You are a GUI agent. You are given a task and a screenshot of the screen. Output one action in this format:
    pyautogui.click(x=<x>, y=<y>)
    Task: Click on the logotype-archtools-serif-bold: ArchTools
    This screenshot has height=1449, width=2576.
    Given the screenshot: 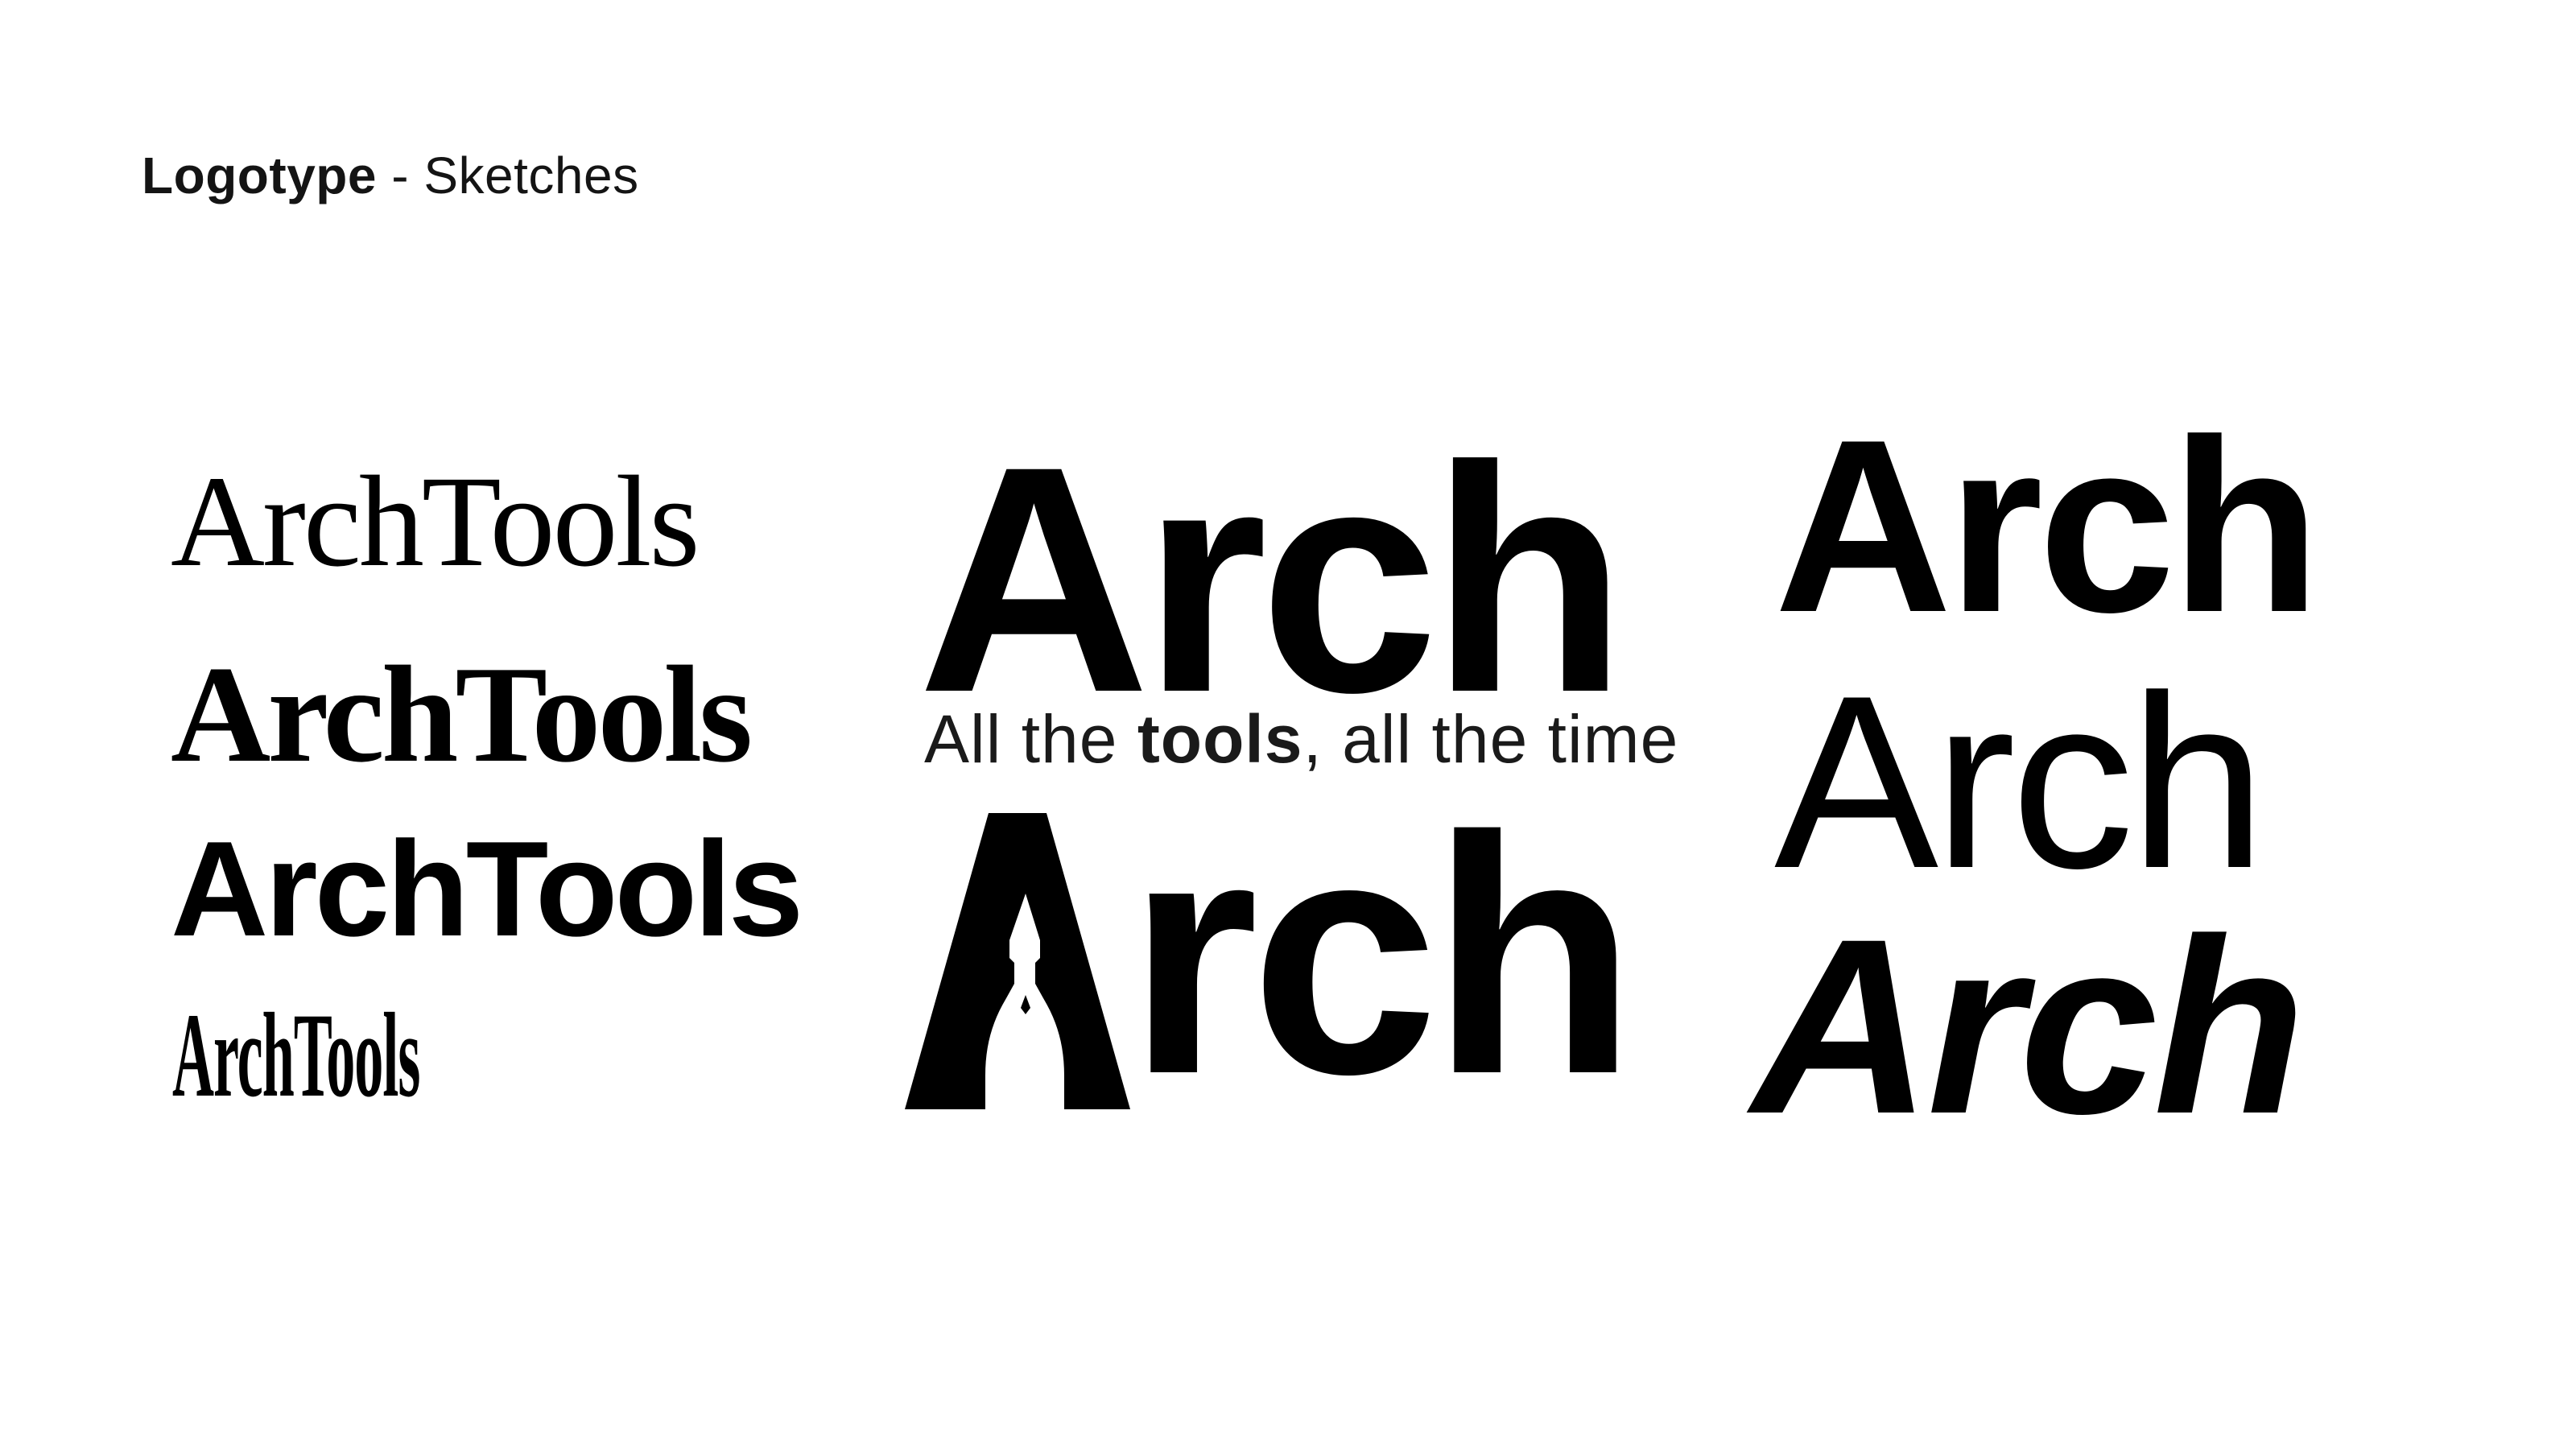 What is the action you would take?
    pyautogui.click(x=462, y=714)
    